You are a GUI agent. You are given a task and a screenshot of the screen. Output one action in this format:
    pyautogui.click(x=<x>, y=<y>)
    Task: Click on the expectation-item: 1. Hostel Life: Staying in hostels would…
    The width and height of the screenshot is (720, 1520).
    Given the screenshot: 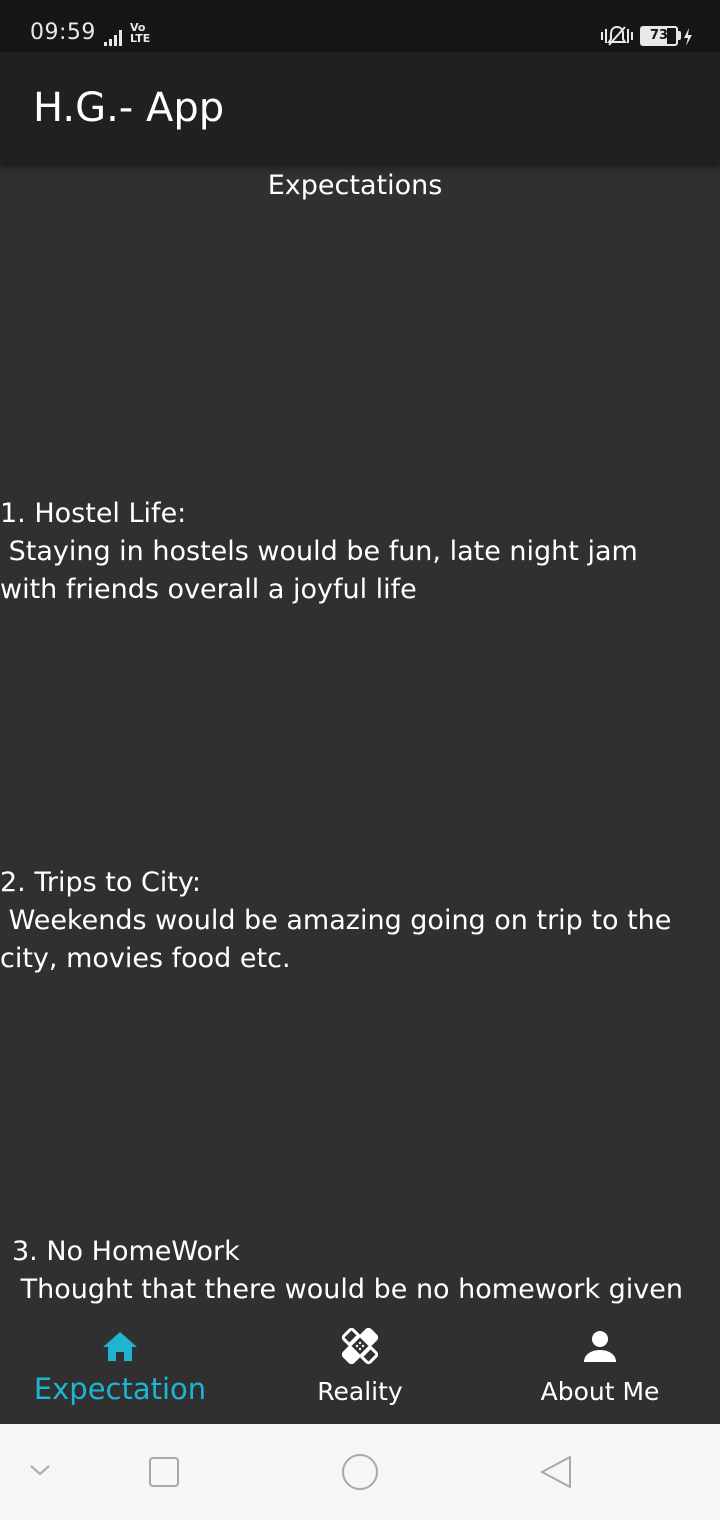 What is the action you would take?
    pyautogui.click(x=360, y=552)
    